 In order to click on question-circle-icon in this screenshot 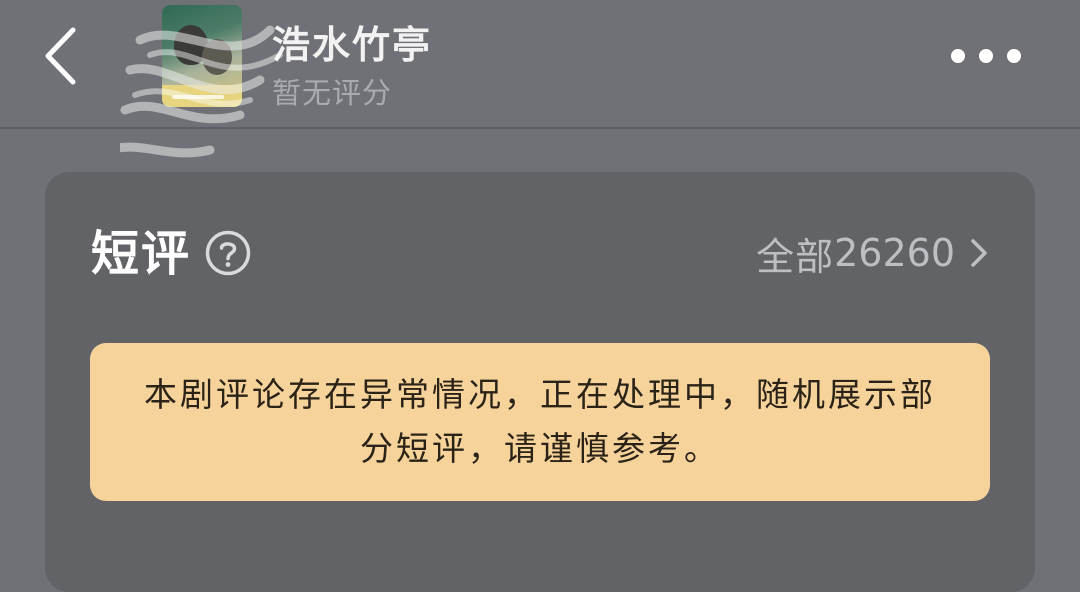, I will do `click(228, 253)`.